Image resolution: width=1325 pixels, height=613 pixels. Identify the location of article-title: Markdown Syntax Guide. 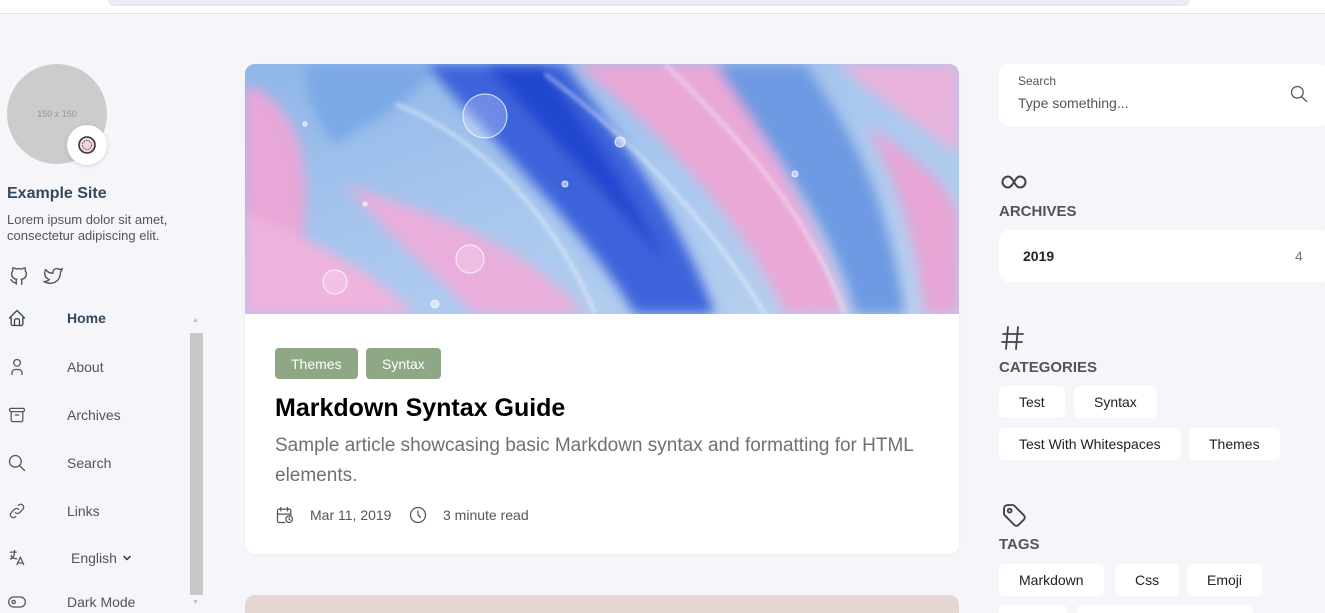
(420, 408).